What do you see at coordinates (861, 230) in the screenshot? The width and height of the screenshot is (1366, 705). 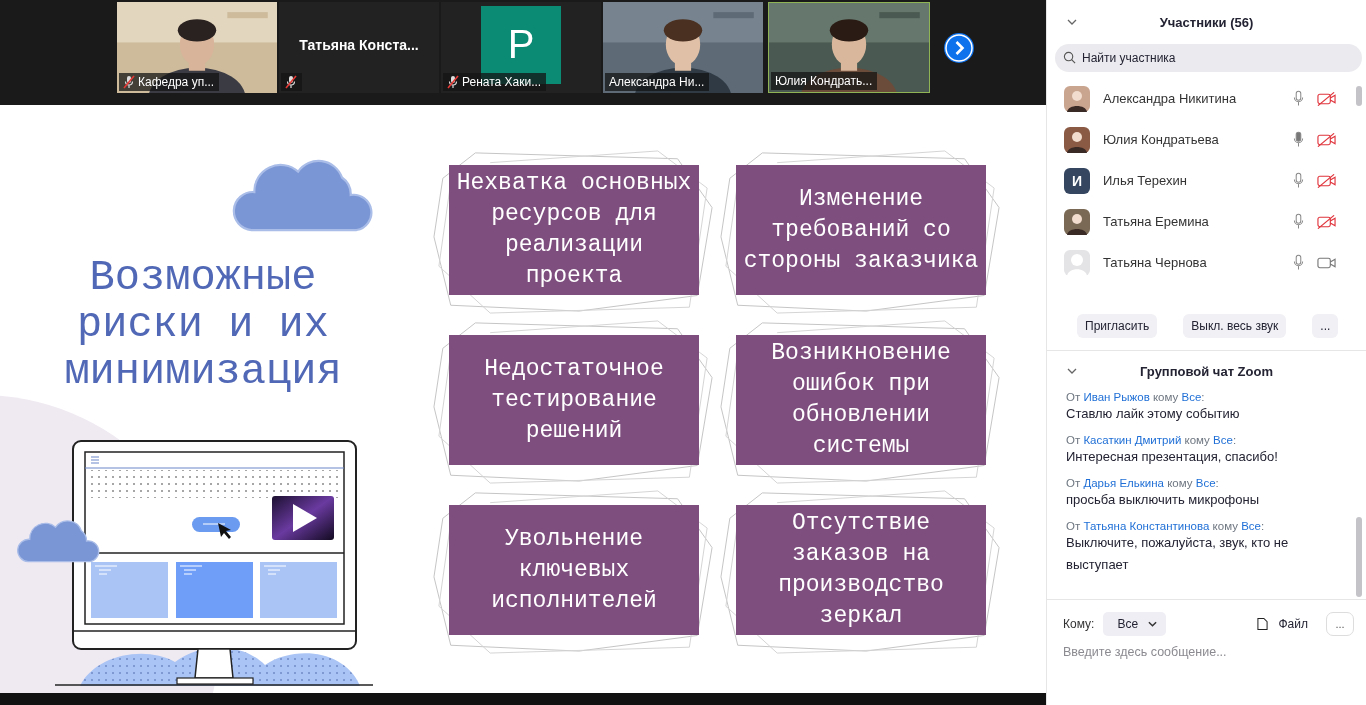 I see `risk-card: Изменение требований со стороны заказчика` at bounding box center [861, 230].